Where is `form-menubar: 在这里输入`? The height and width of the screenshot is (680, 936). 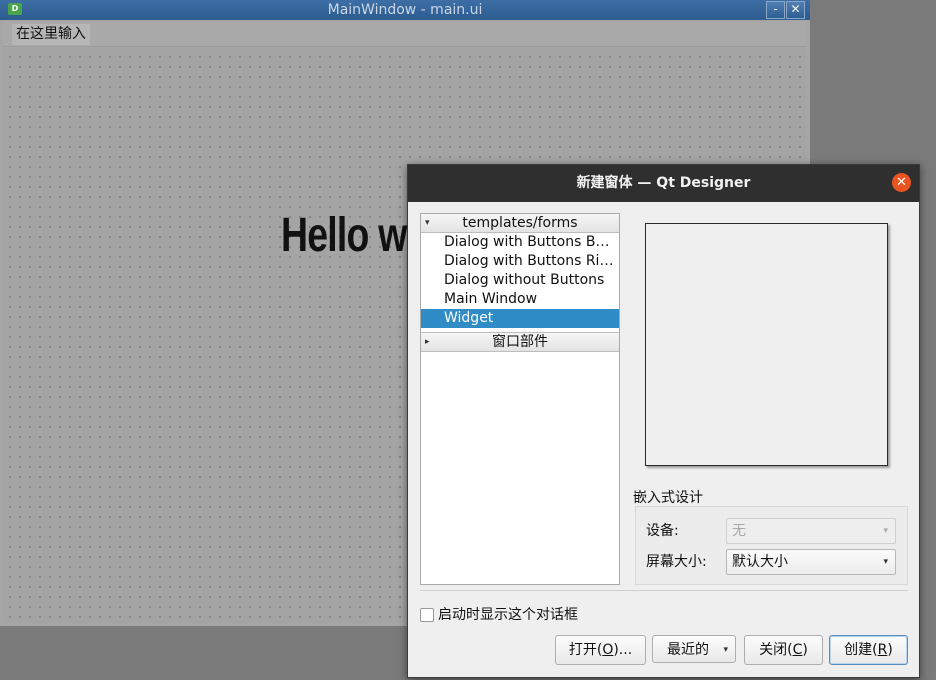 form-menubar: 在这里输入 is located at coordinates (404, 34).